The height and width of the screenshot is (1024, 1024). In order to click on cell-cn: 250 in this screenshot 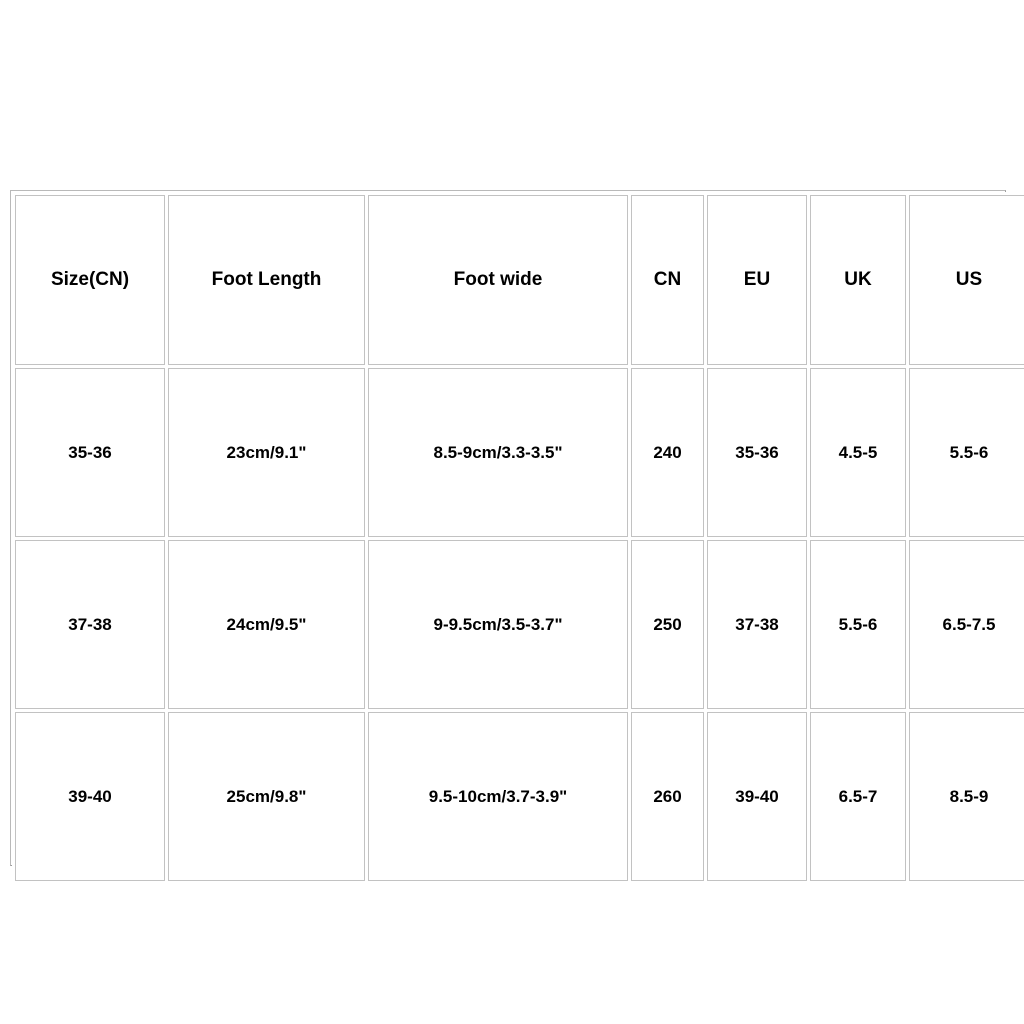, I will do `click(667, 624)`.